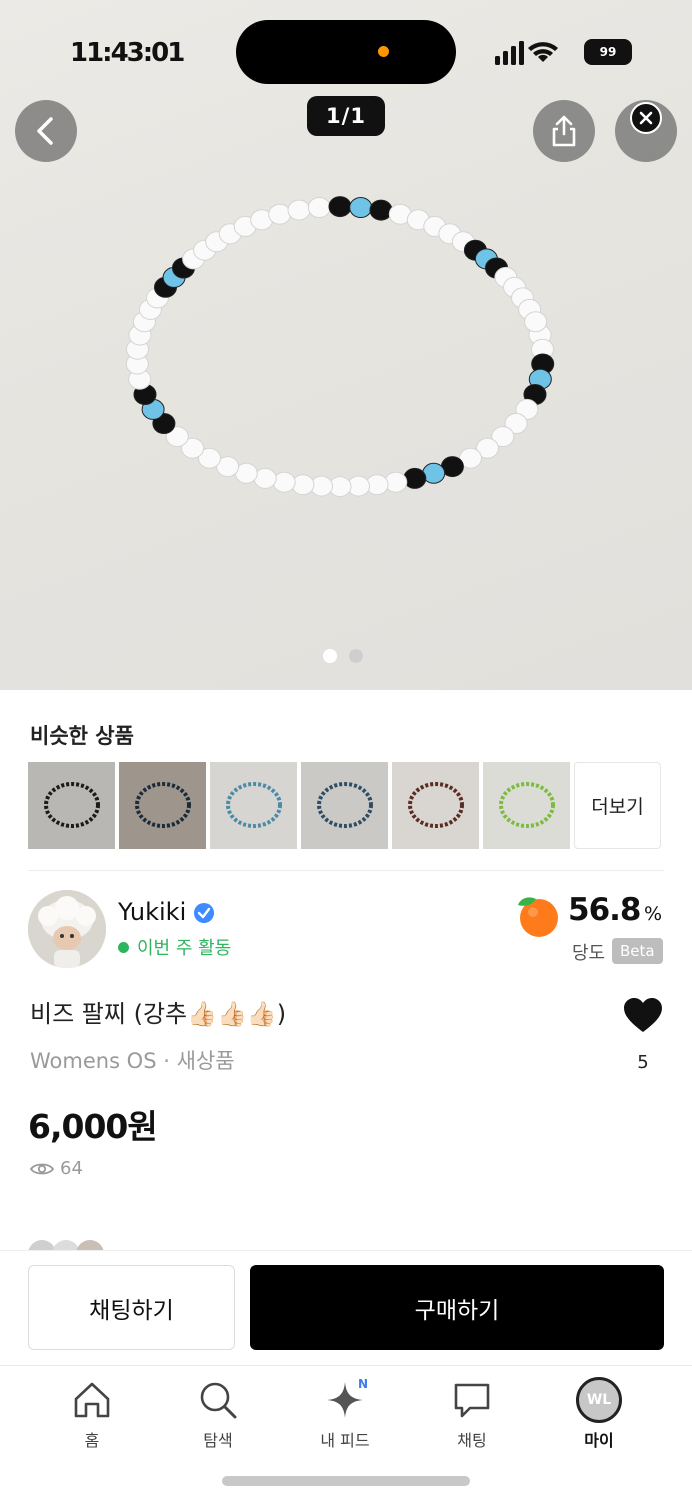  Describe the element at coordinates (346, 116) in the screenshot. I see `image-counter: 1/1` at that location.